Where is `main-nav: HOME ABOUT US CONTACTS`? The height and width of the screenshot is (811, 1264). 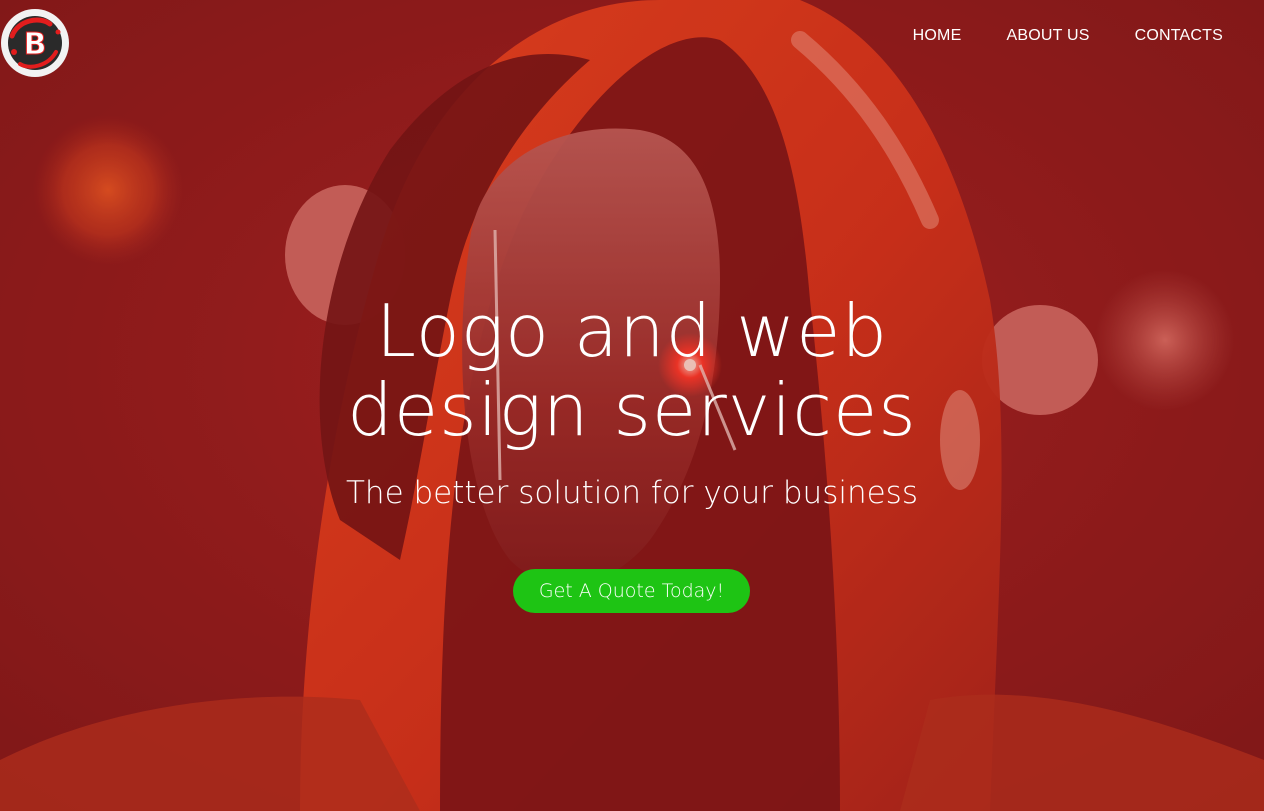 main-nav: HOME ABOUT US CONTACTS is located at coordinates (1068, 36).